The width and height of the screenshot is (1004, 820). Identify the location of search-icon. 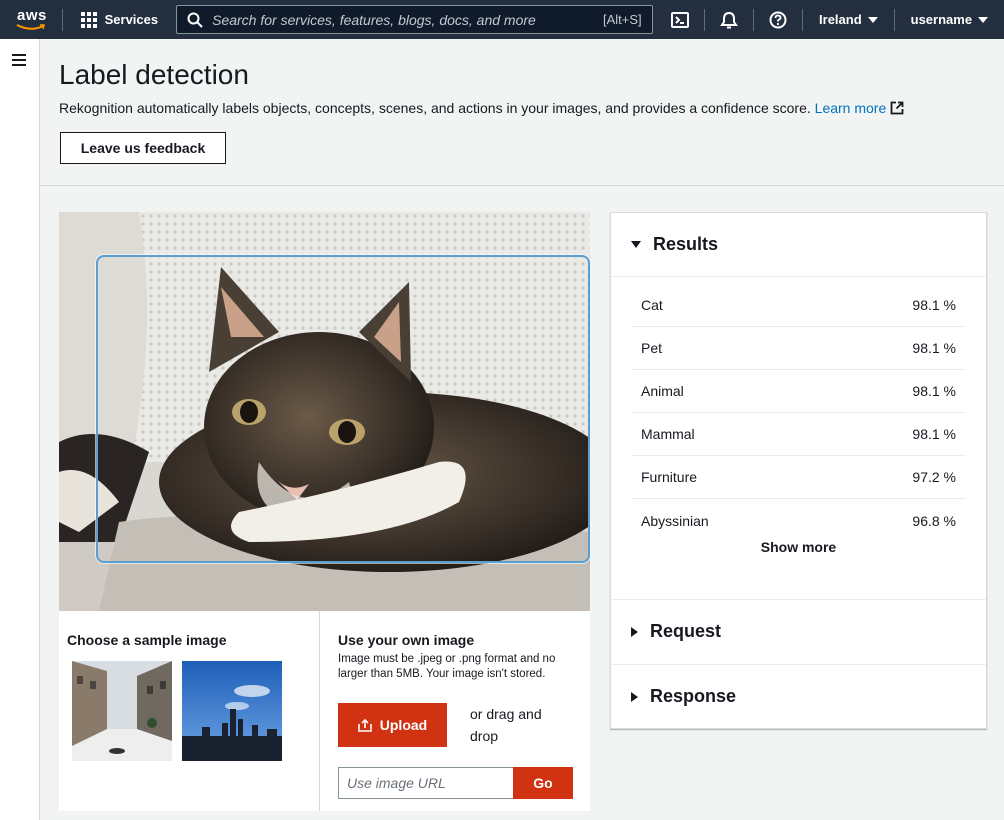
(195, 20).